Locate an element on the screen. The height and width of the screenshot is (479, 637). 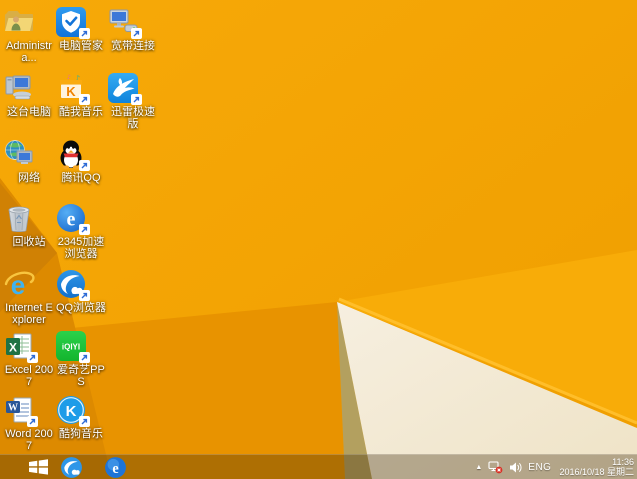
desktop-icon-thunder: 迅雷极速版 is located at coordinates (133, 101).